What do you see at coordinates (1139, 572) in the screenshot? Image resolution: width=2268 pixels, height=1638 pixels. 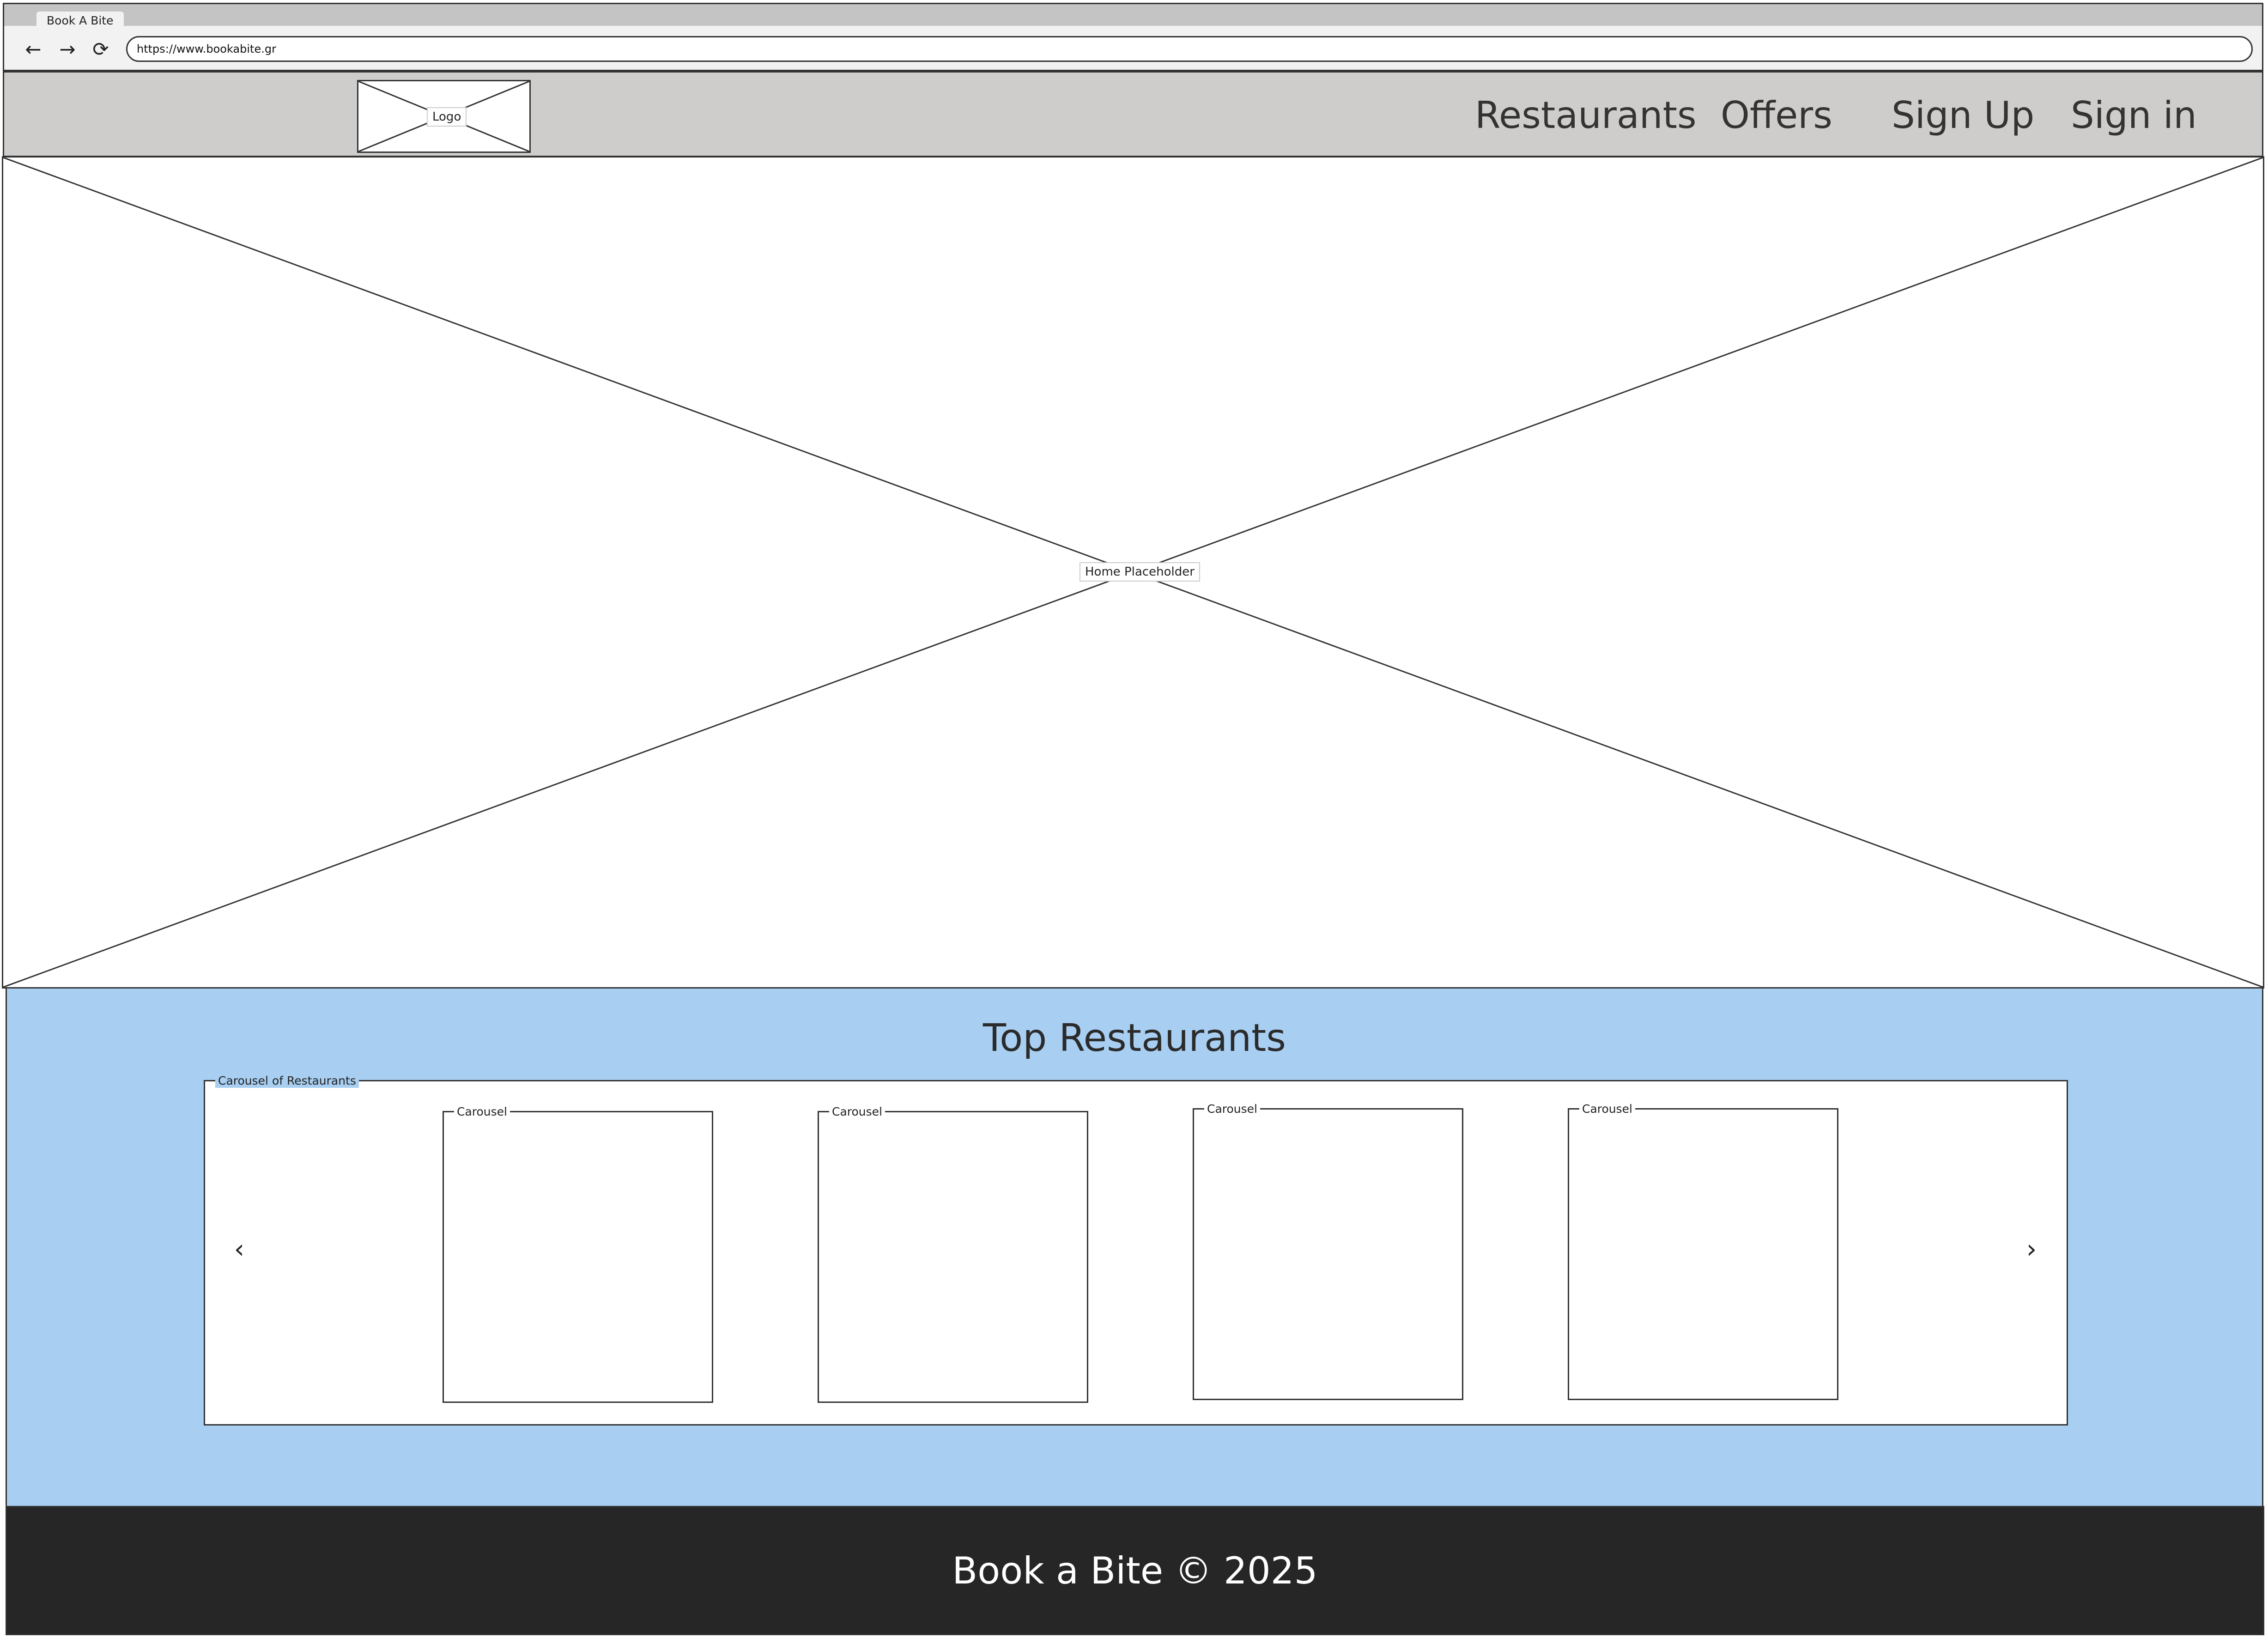 I see `hero-label: Home Placeholder` at bounding box center [1139, 572].